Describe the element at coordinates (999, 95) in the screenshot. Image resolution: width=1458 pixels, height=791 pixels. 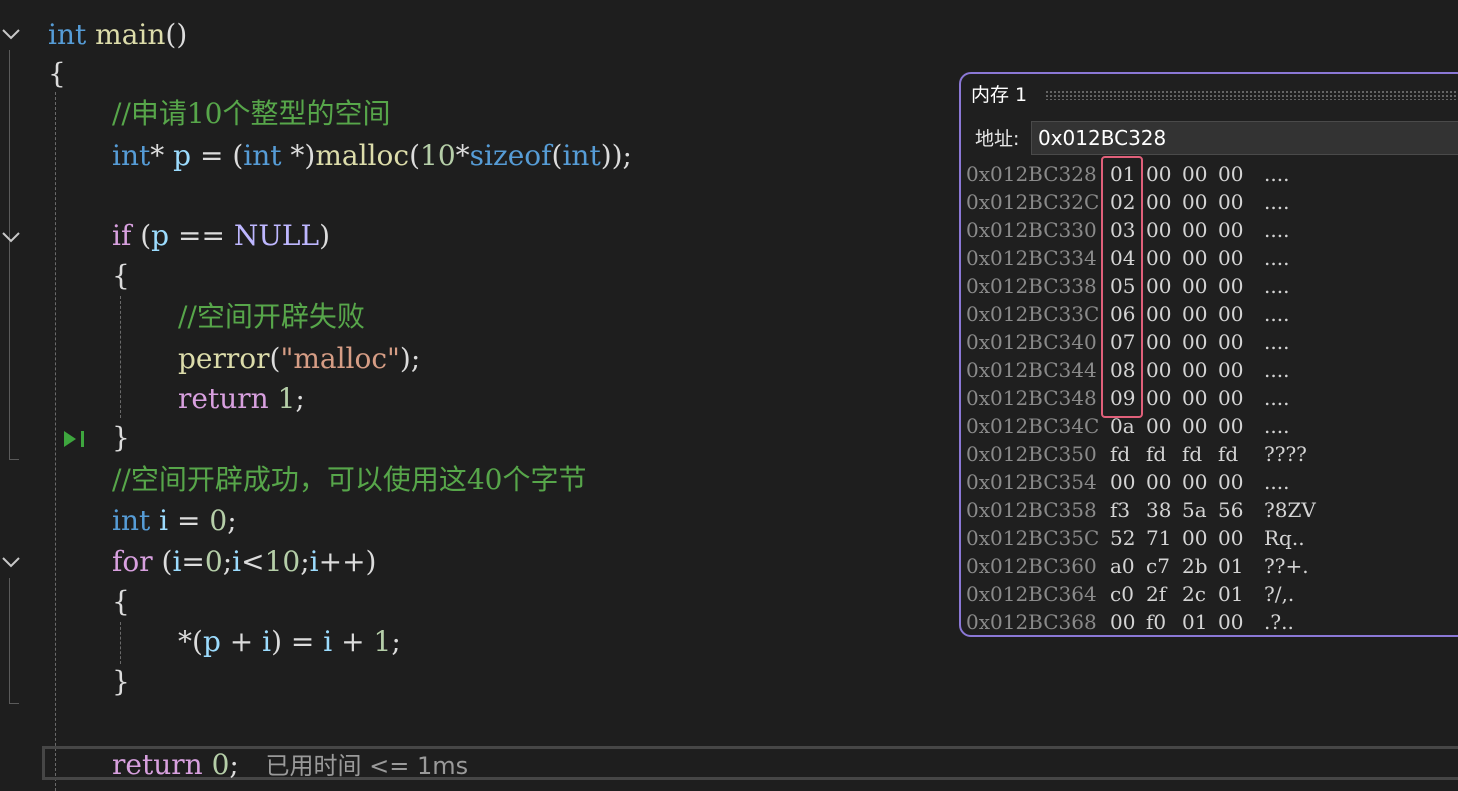
I see `memory-window-title: 内存 1` at that location.